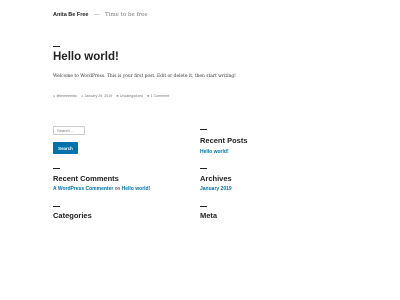 The image size is (400, 300). What do you see at coordinates (136, 189) in the screenshot?
I see `comment-post-link: Hello world!` at bounding box center [136, 189].